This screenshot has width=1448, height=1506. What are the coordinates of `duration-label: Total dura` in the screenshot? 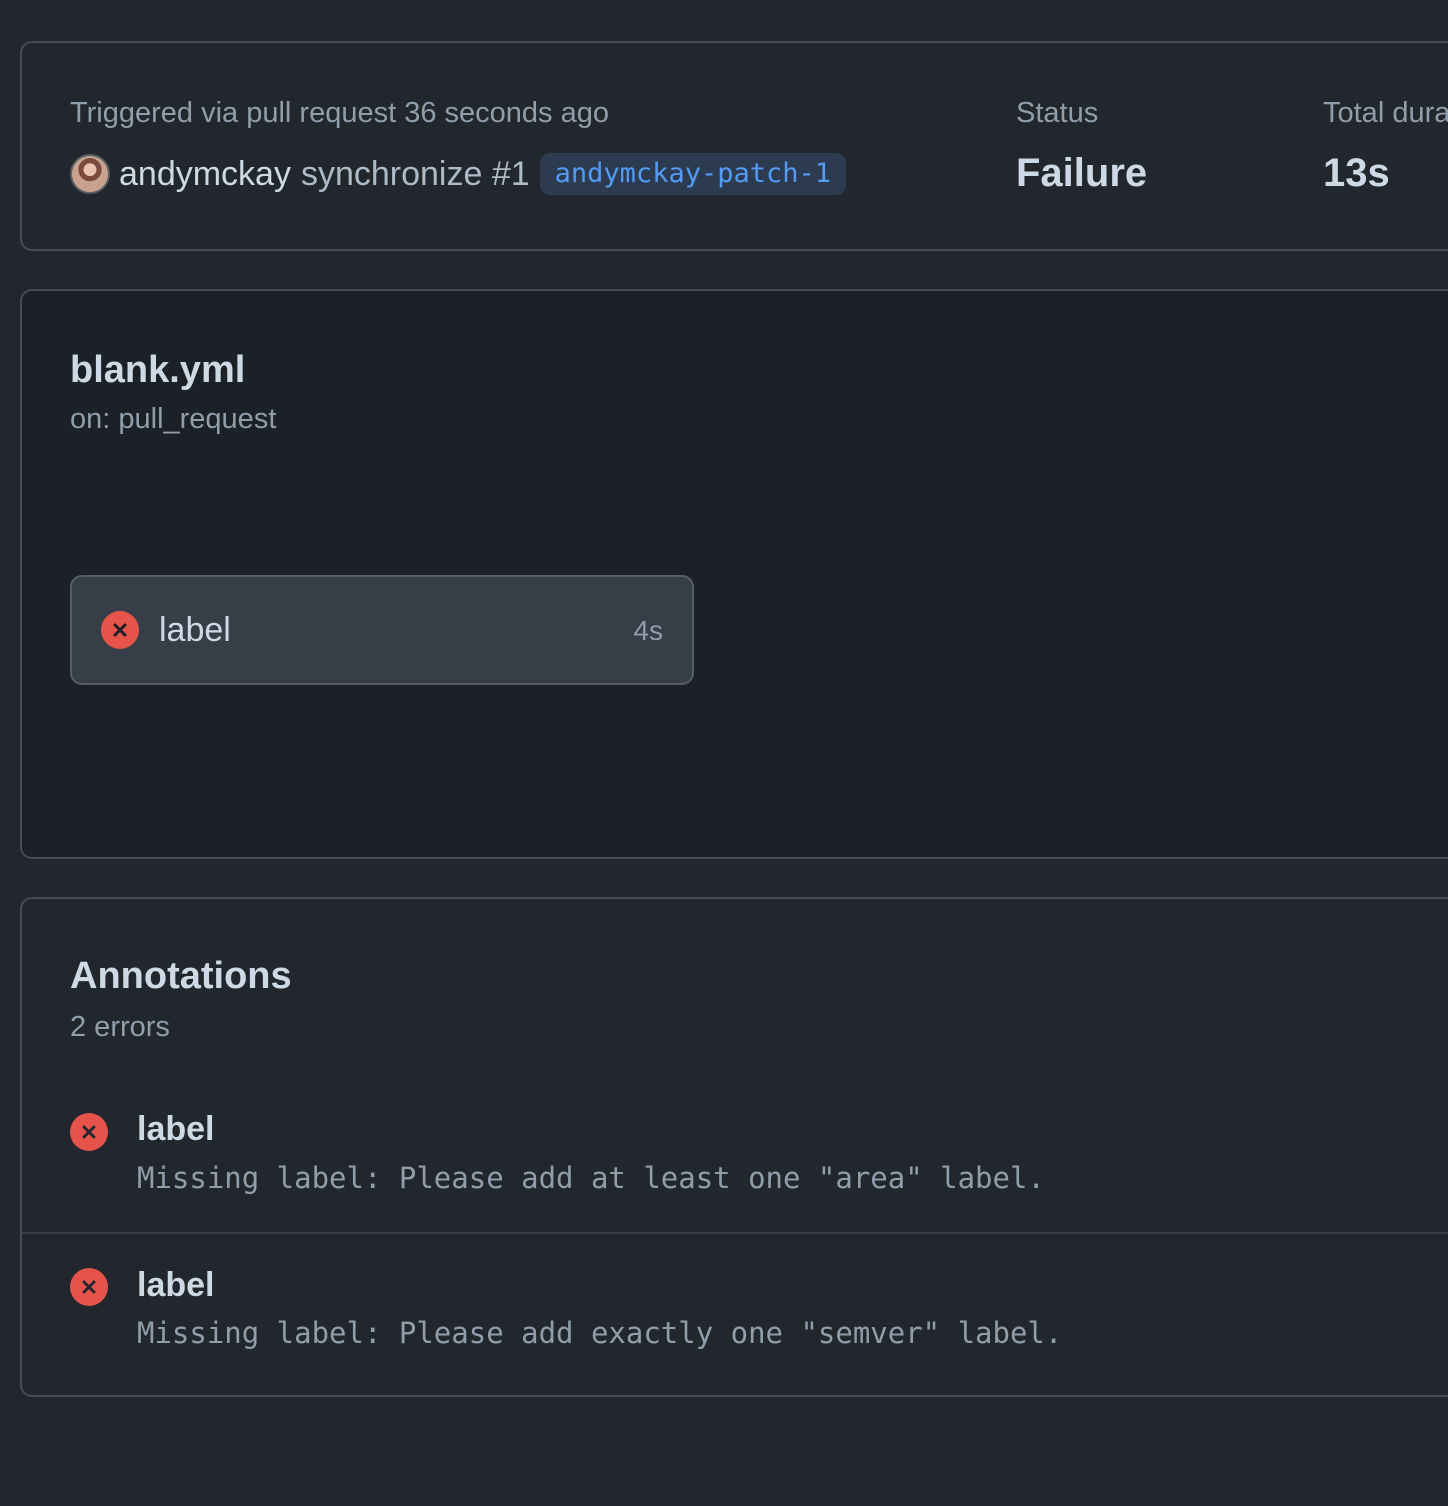 It's located at (1385, 113).